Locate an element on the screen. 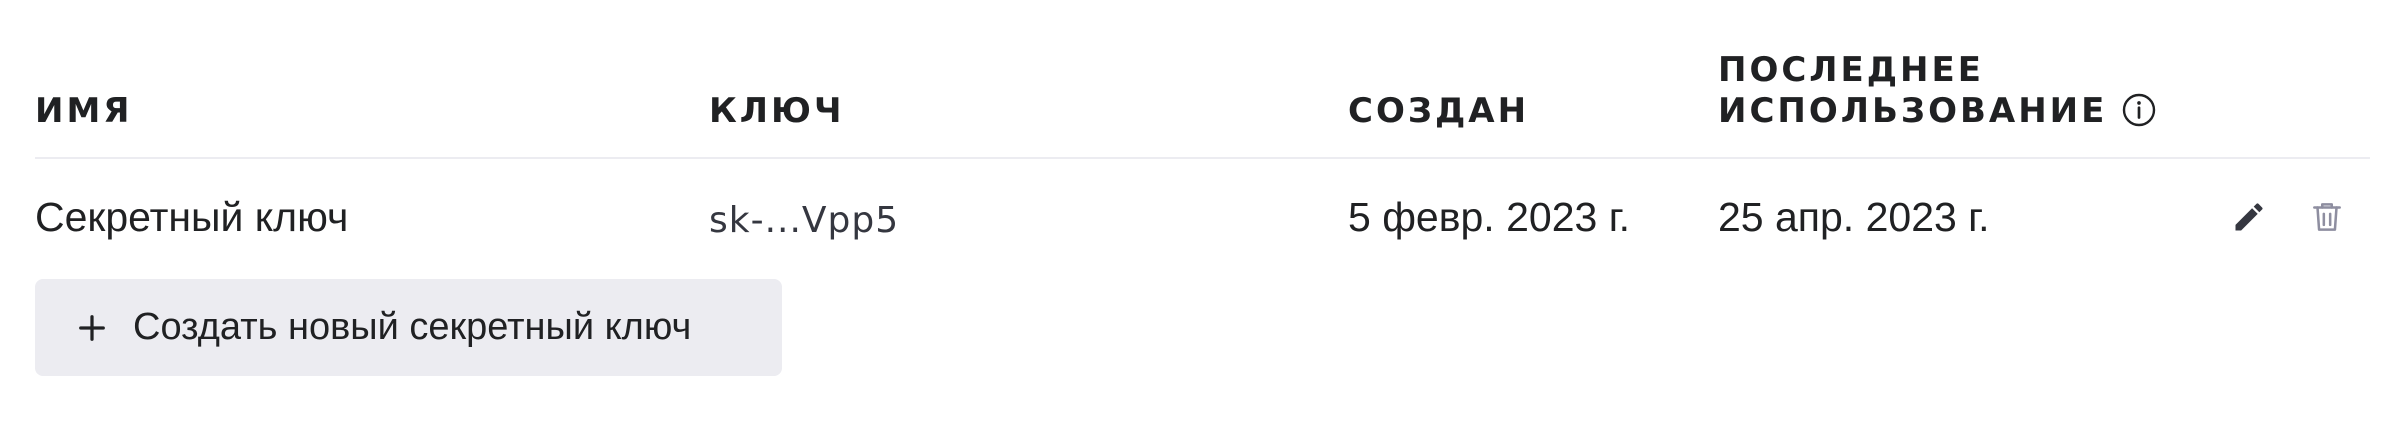  create-secret-key-button: Создать новый секретный ключ is located at coordinates (408, 327).